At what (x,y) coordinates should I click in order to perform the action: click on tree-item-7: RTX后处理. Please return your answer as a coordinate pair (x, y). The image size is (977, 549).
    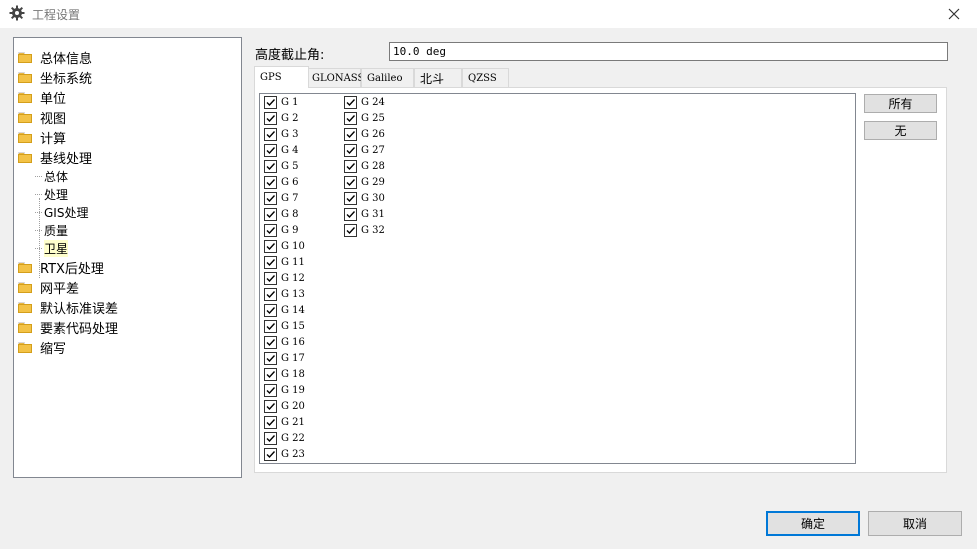
    Looking at the image, I should click on (61, 267).